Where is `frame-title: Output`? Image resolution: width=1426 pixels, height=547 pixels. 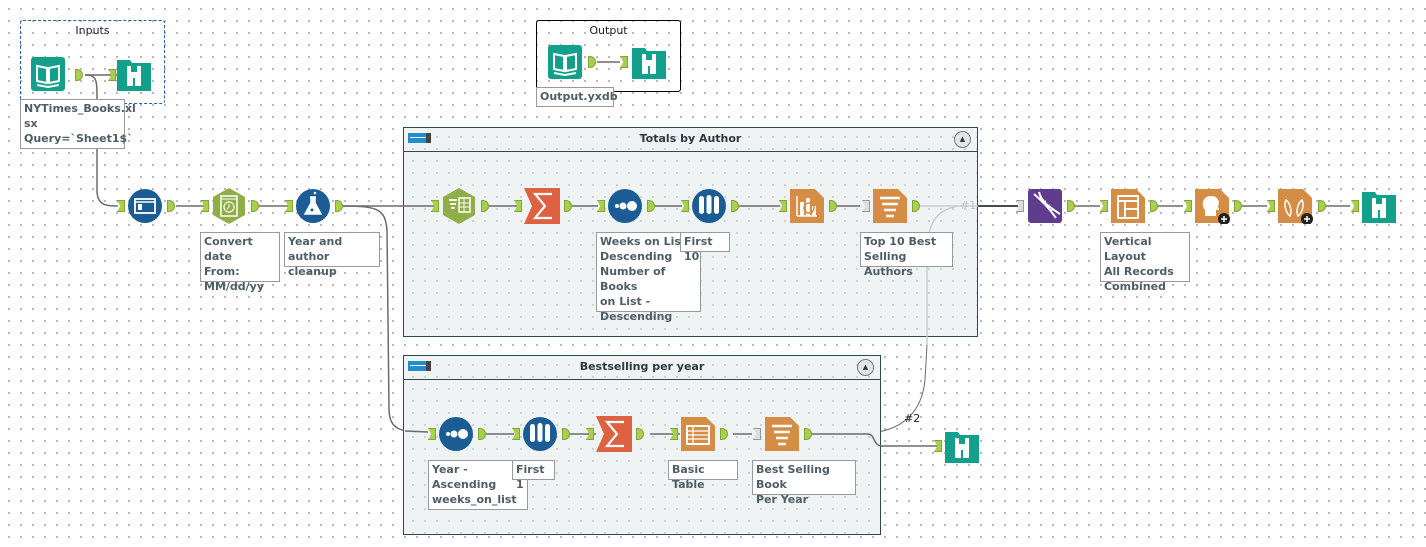 frame-title: Output is located at coordinates (608, 30).